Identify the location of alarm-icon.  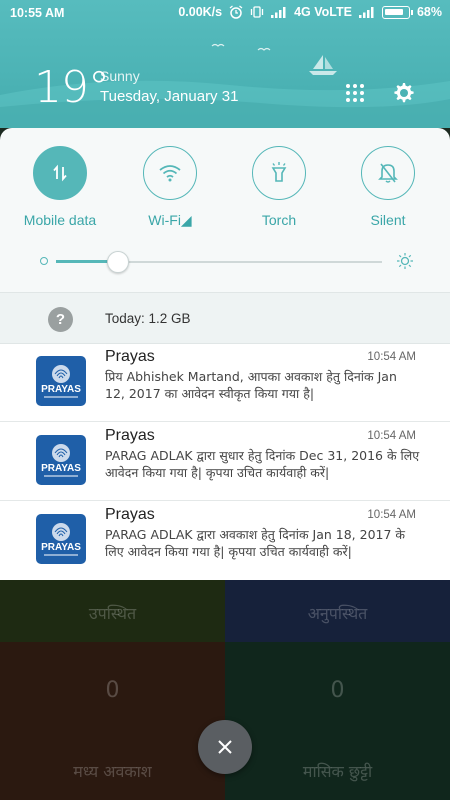
(236, 12).